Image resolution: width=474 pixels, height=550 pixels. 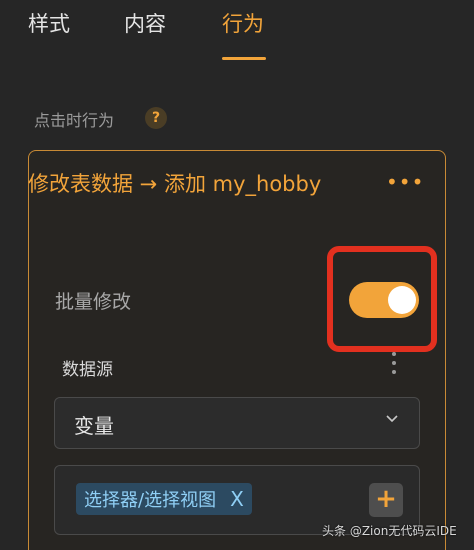 I want to click on close-icon: X, so click(x=237, y=499).